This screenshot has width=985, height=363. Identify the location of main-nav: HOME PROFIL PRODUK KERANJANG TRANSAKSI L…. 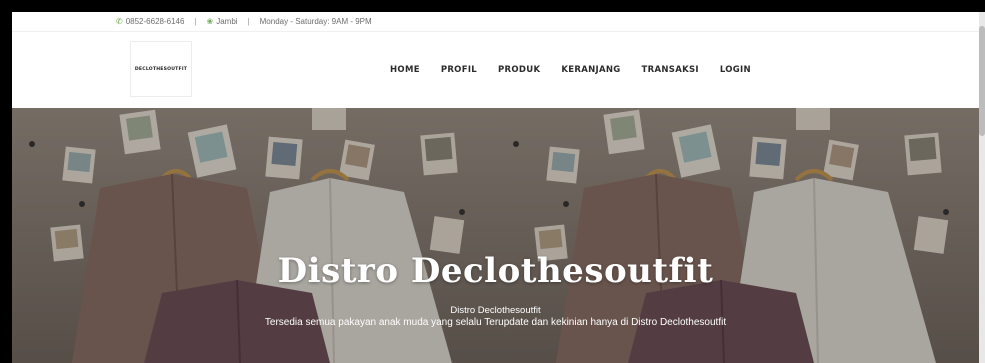
(581, 70).